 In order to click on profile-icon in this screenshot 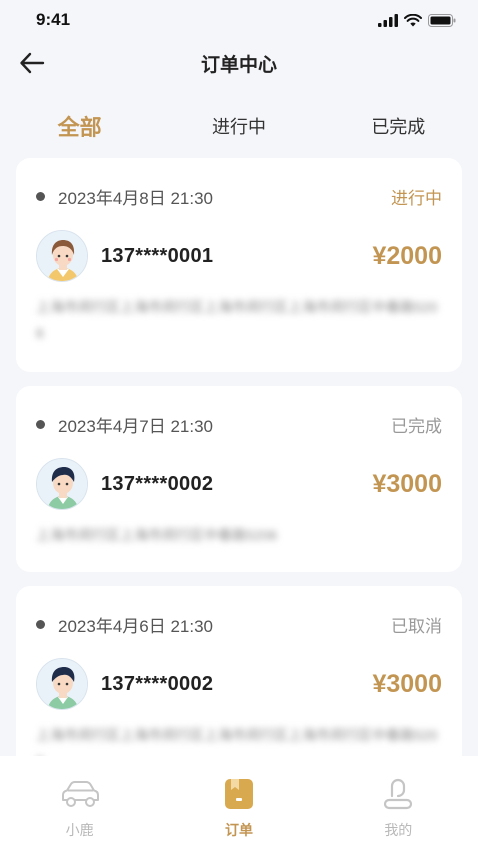, I will do `click(398, 794)`.